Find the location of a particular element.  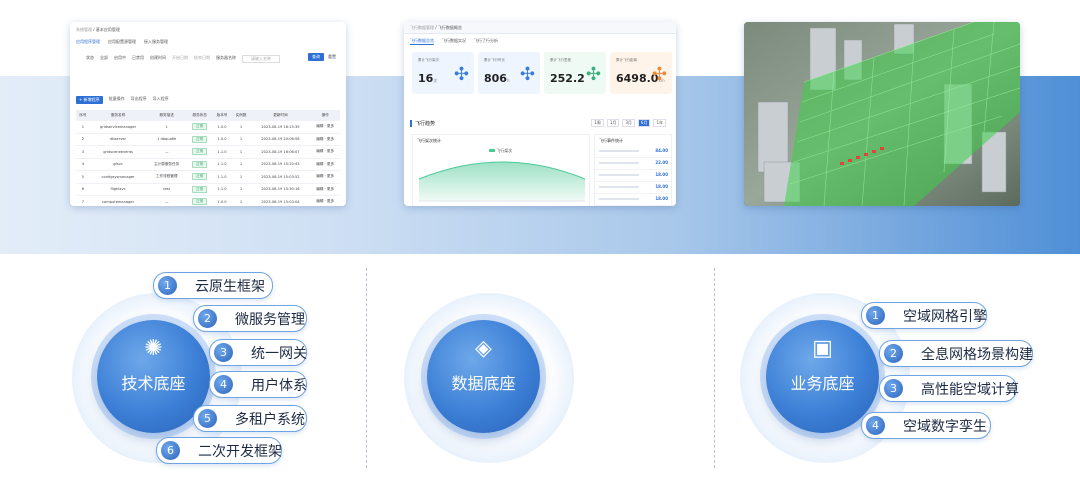

item-number: 1 is located at coordinates (167, 285).